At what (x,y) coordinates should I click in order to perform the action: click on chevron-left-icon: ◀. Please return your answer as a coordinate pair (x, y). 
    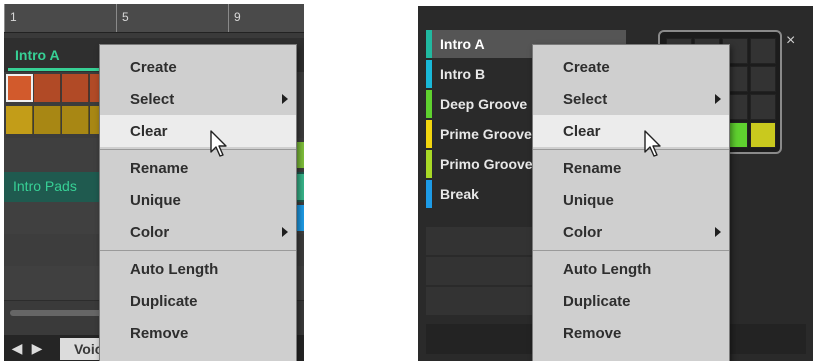
    Looking at the image, I should click on (17, 348).